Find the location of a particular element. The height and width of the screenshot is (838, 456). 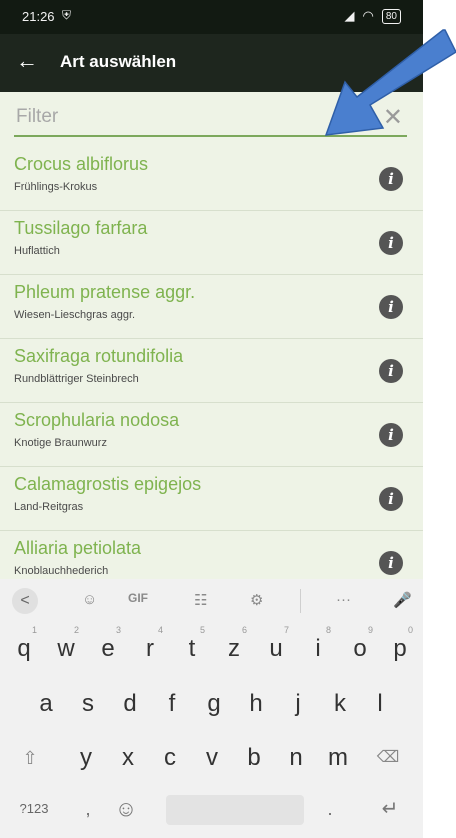

enter-icon: ↵ is located at coordinates (390, 809).